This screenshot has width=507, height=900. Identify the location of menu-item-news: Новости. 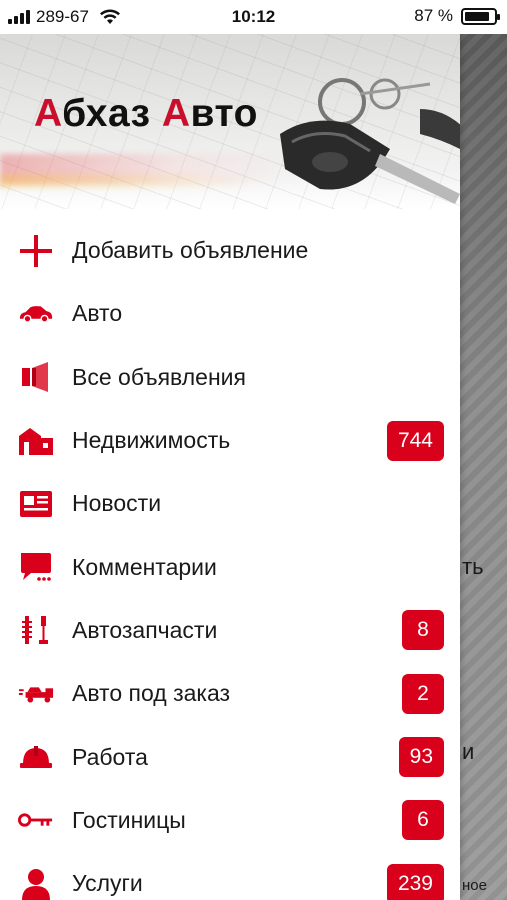
(230, 503).